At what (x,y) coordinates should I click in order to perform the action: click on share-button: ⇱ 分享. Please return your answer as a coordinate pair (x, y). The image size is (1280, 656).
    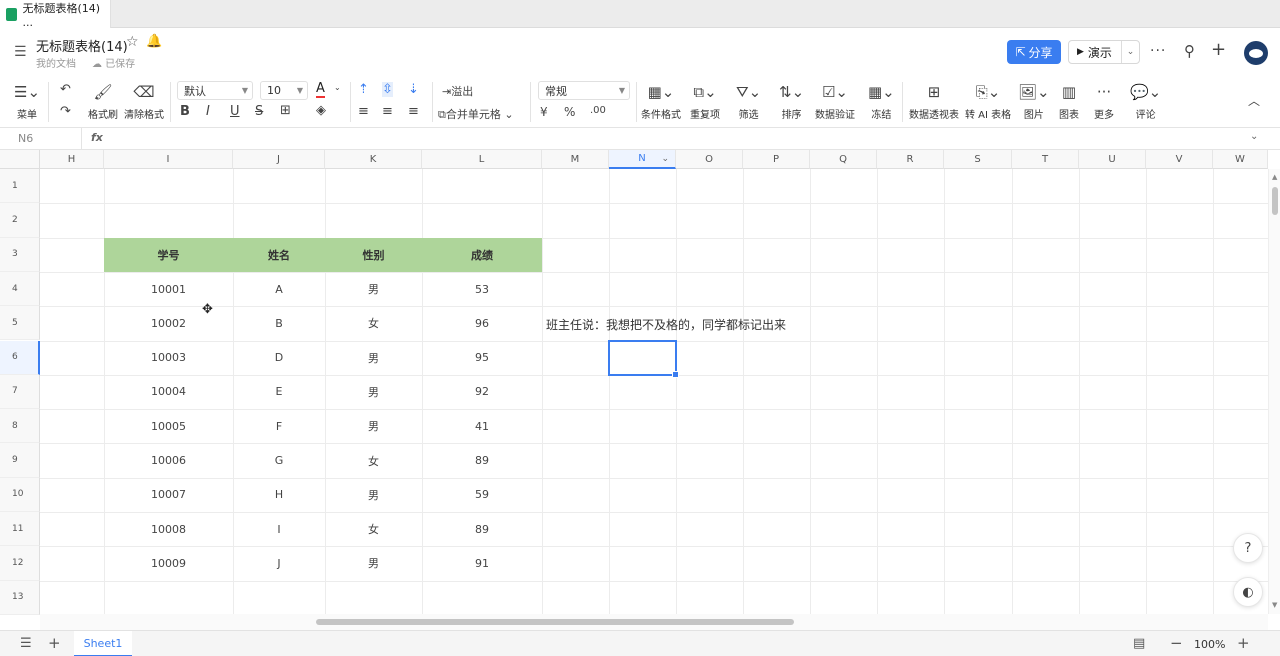
    Looking at the image, I should click on (1034, 52).